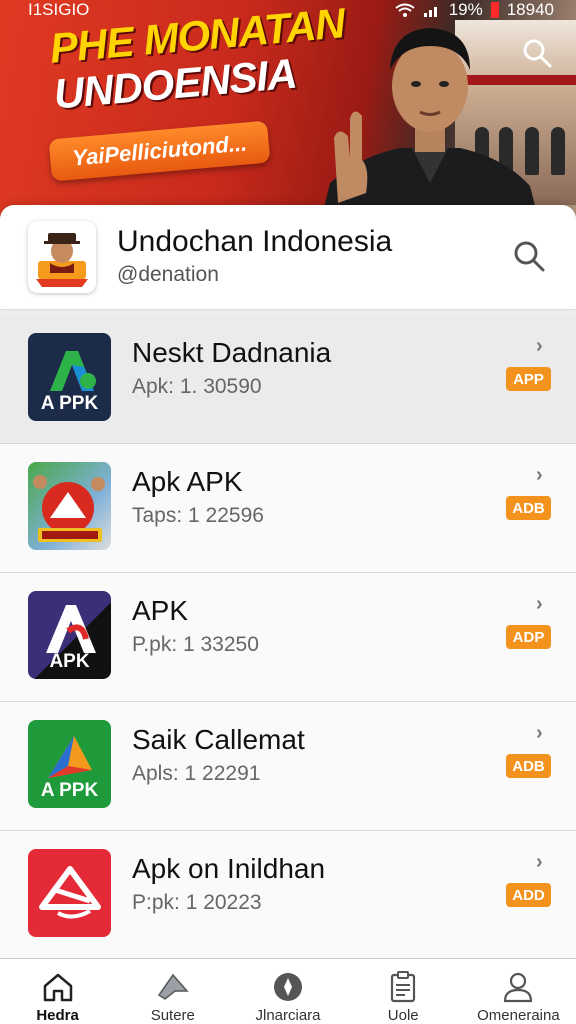 Image resolution: width=576 pixels, height=1024 pixels. I want to click on list-item: A PPK Neskt Dadnania Apk: 1. 30590 › APP, so click(288, 379).